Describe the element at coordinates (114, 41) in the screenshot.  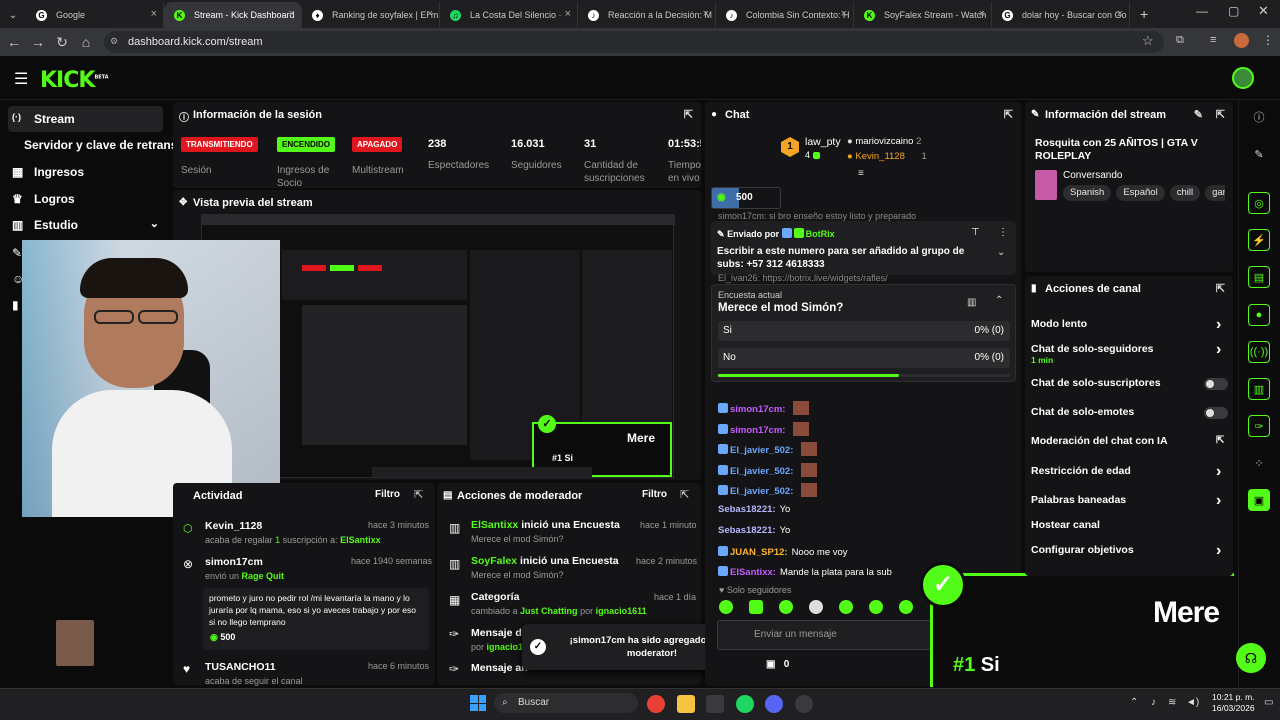
I see `site-info-icon: ⚙` at that location.